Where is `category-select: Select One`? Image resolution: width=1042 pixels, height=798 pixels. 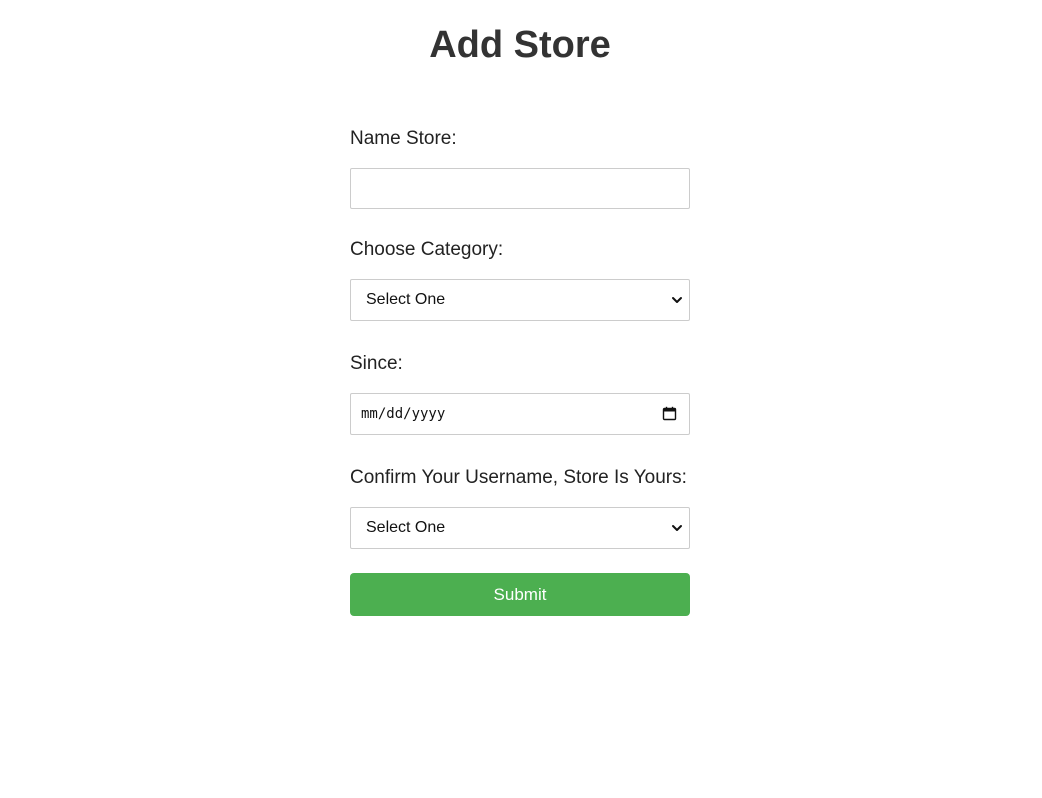
category-select: Select One is located at coordinates (520, 300).